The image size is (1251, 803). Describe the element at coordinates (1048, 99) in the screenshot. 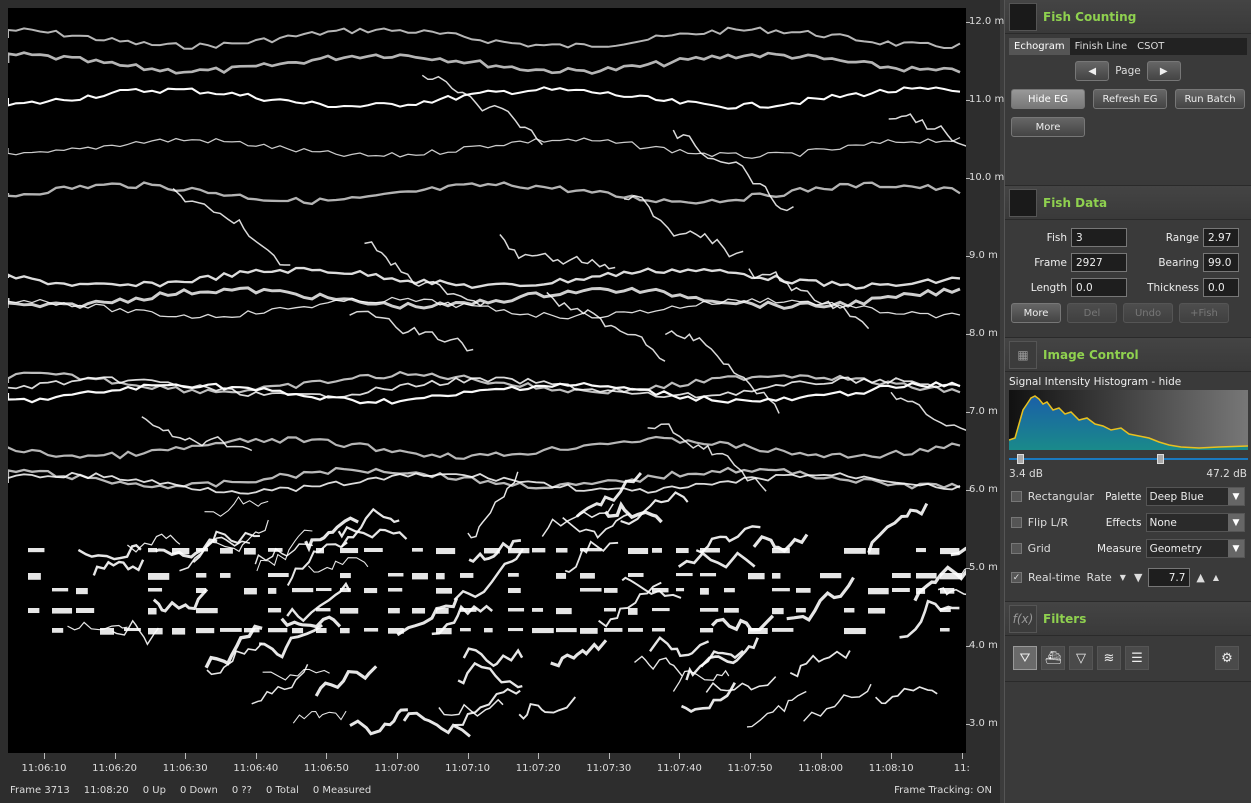

I see `hide-eg-button: Hide EG` at that location.